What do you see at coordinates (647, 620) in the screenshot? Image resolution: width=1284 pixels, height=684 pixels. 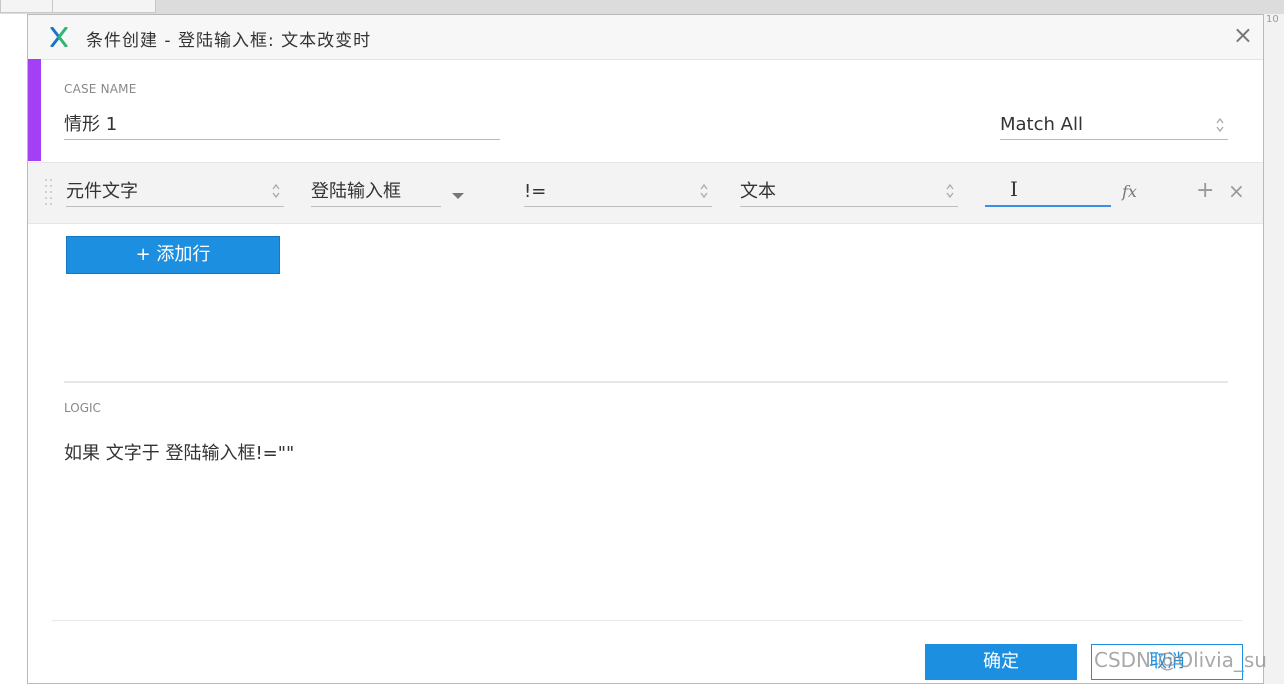 I see `footer-divider` at bounding box center [647, 620].